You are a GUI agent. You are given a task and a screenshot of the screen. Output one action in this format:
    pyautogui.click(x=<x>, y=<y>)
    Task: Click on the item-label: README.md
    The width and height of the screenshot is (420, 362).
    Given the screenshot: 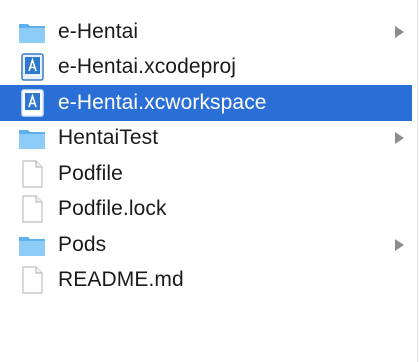 What is the action you would take?
    pyautogui.click(x=121, y=280)
    